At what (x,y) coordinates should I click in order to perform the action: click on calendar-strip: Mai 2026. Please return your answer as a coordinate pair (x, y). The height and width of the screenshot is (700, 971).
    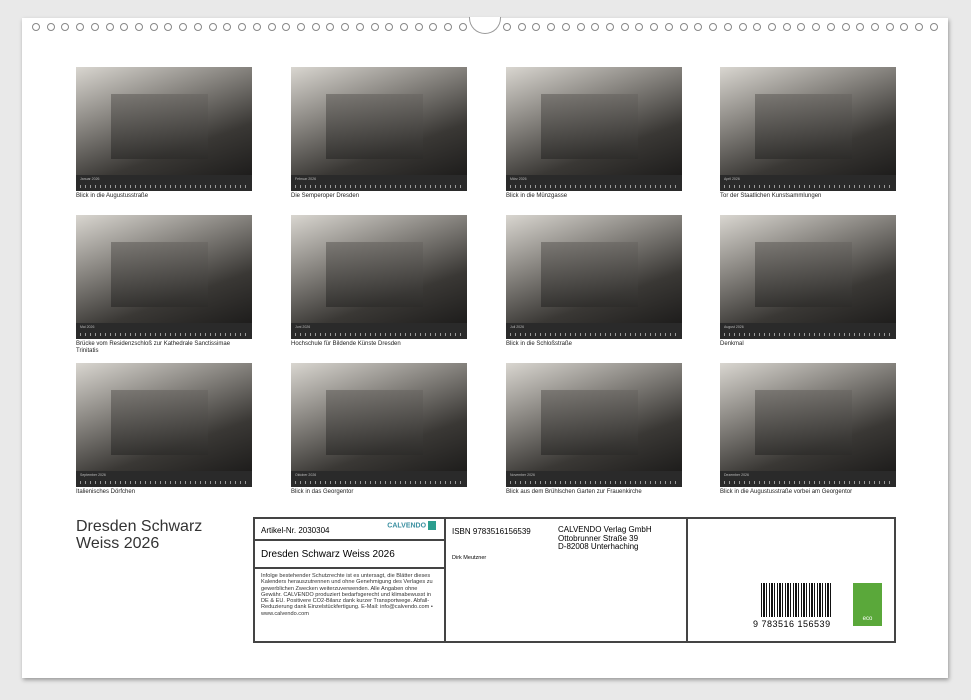
    Looking at the image, I should click on (164, 331).